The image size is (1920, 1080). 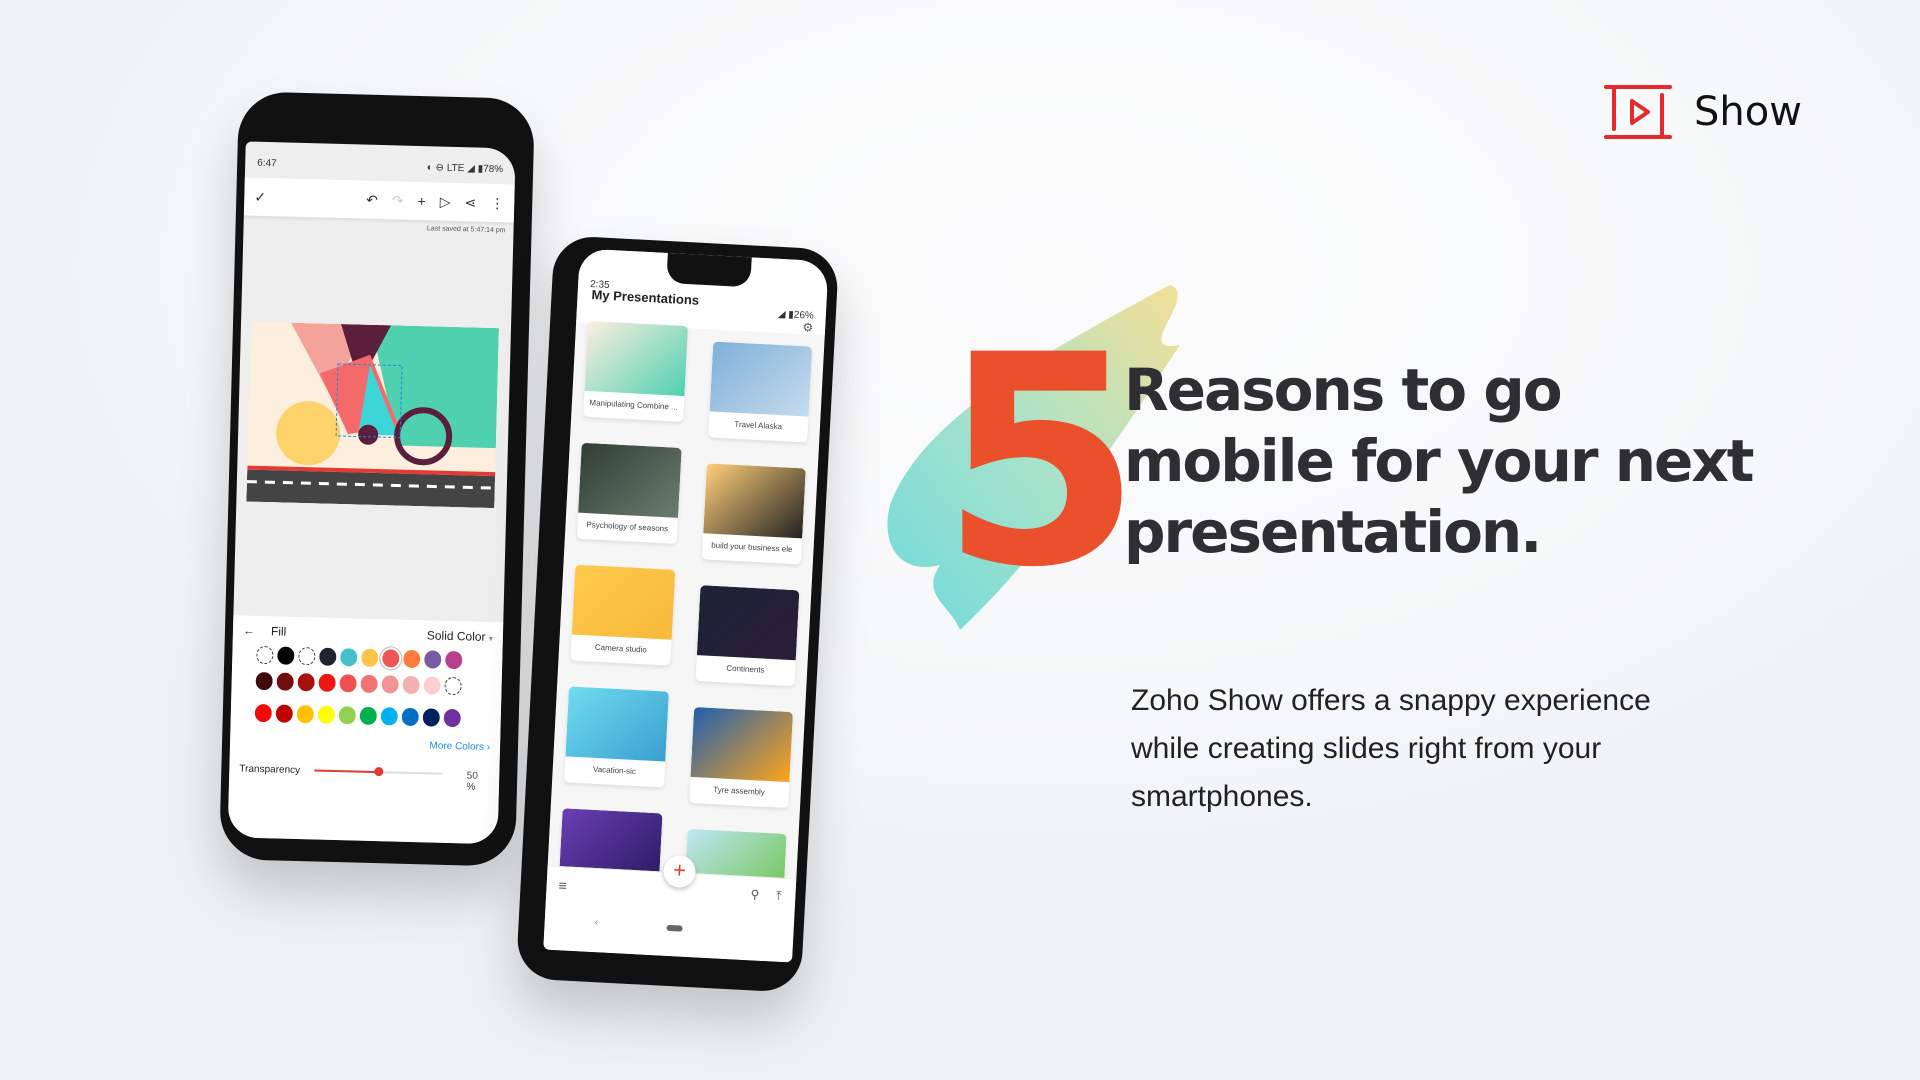 I want to click on fill-type-dropdown: Solid Color ▾, so click(x=460, y=636).